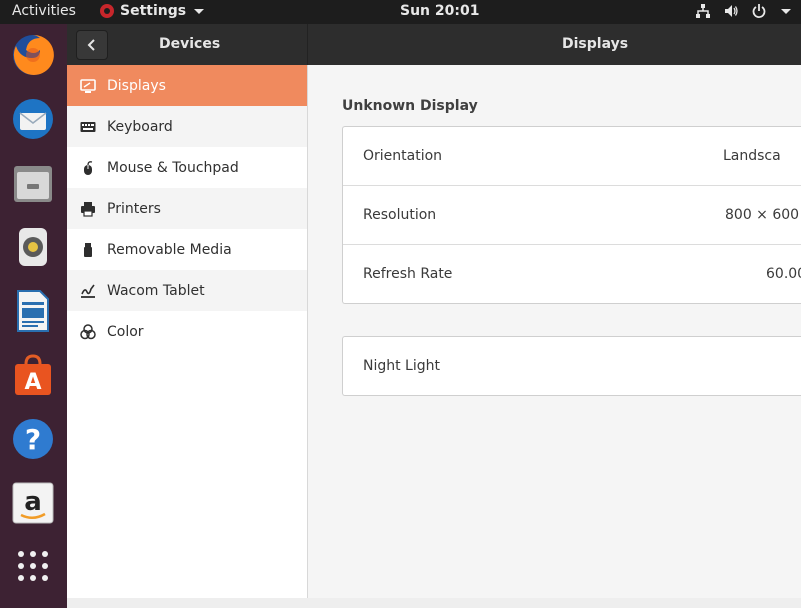 This screenshot has width=801, height=608. I want to click on volume-icon, so click(731, 11).